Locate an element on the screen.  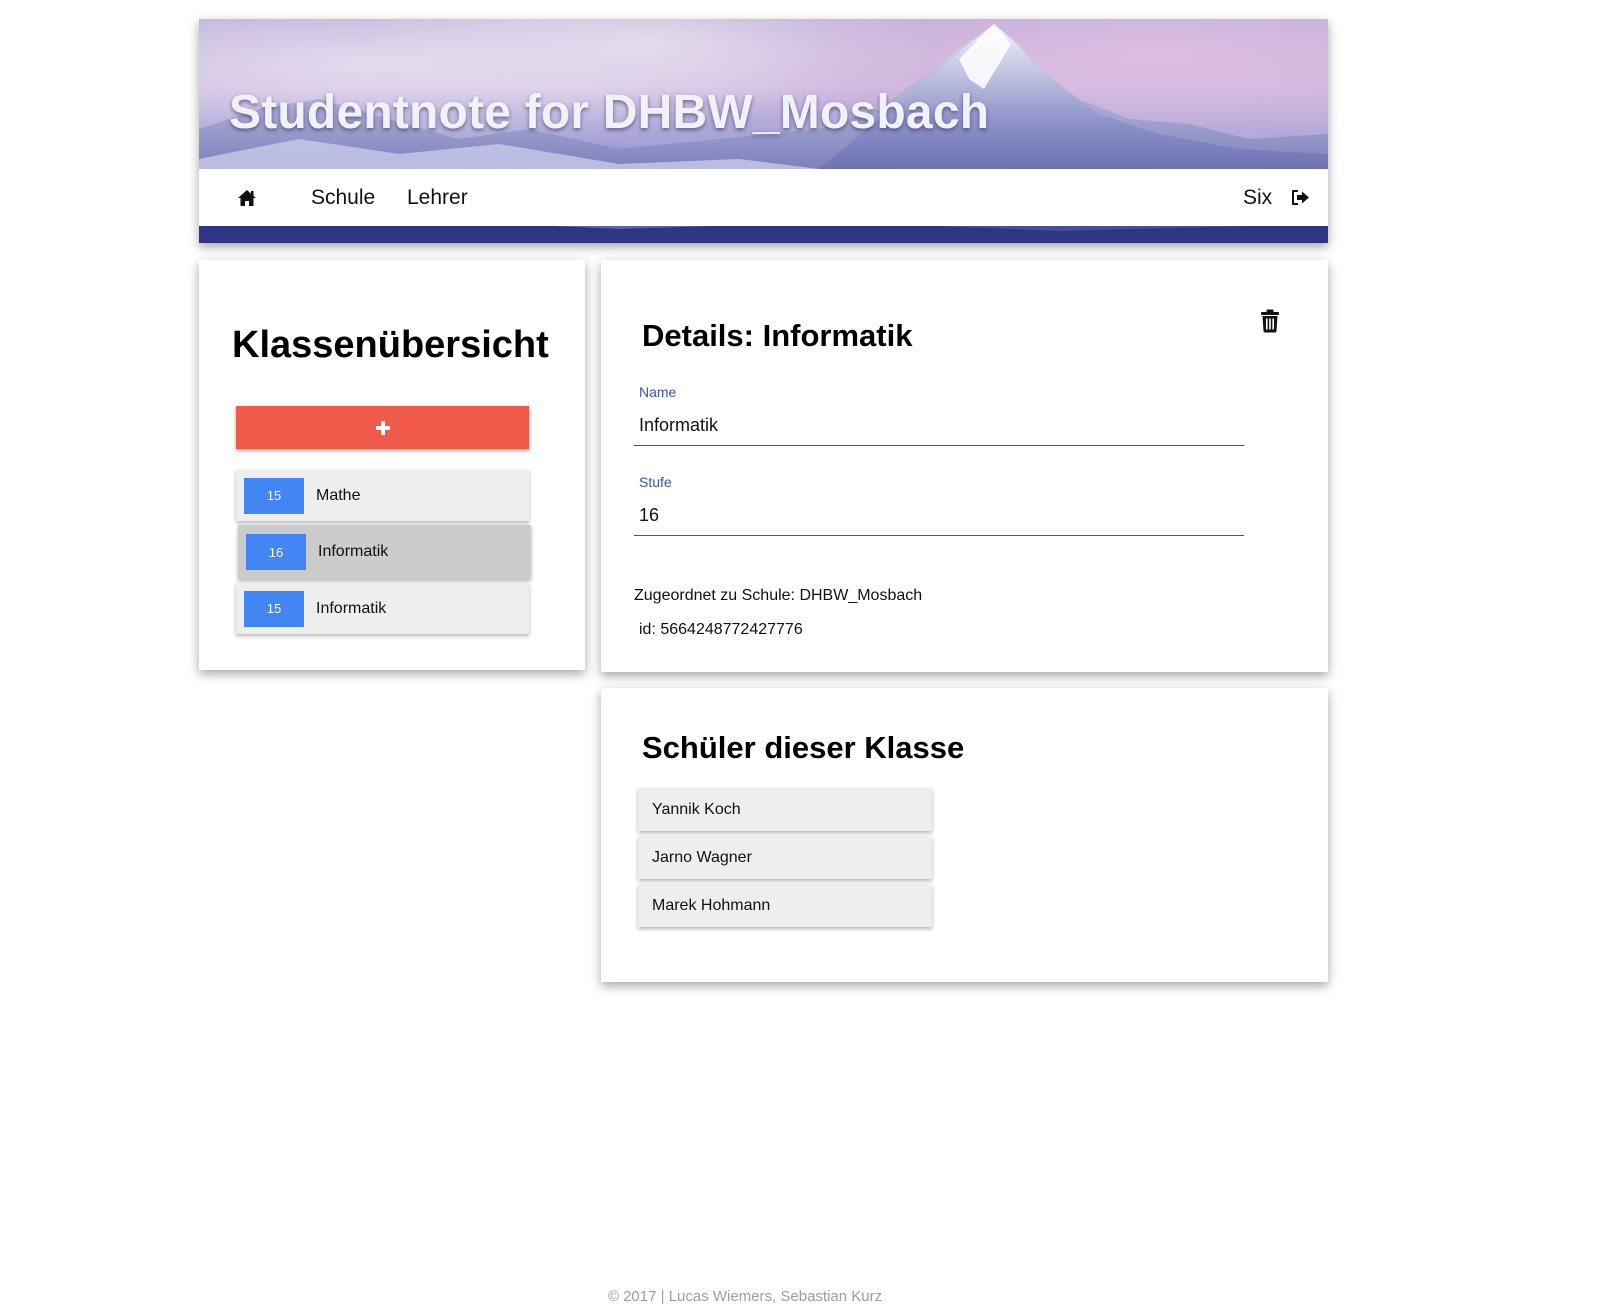
student-item: Jarno Wagner is located at coordinates (785, 857).